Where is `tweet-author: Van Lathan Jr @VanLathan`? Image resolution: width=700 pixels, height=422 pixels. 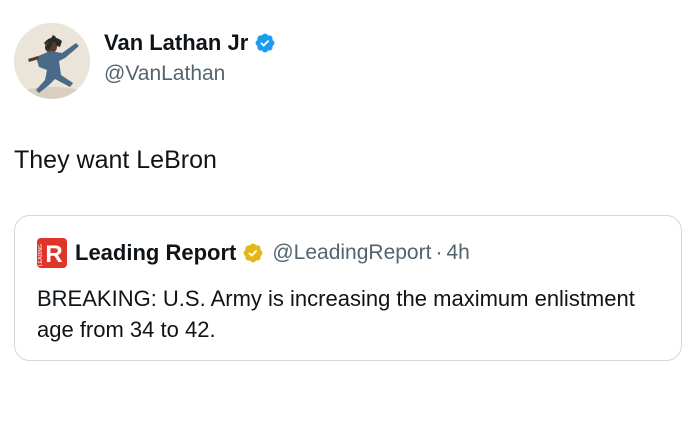 tweet-author: Van Lathan Jr @VanLathan is located at coordinates (190, 57).